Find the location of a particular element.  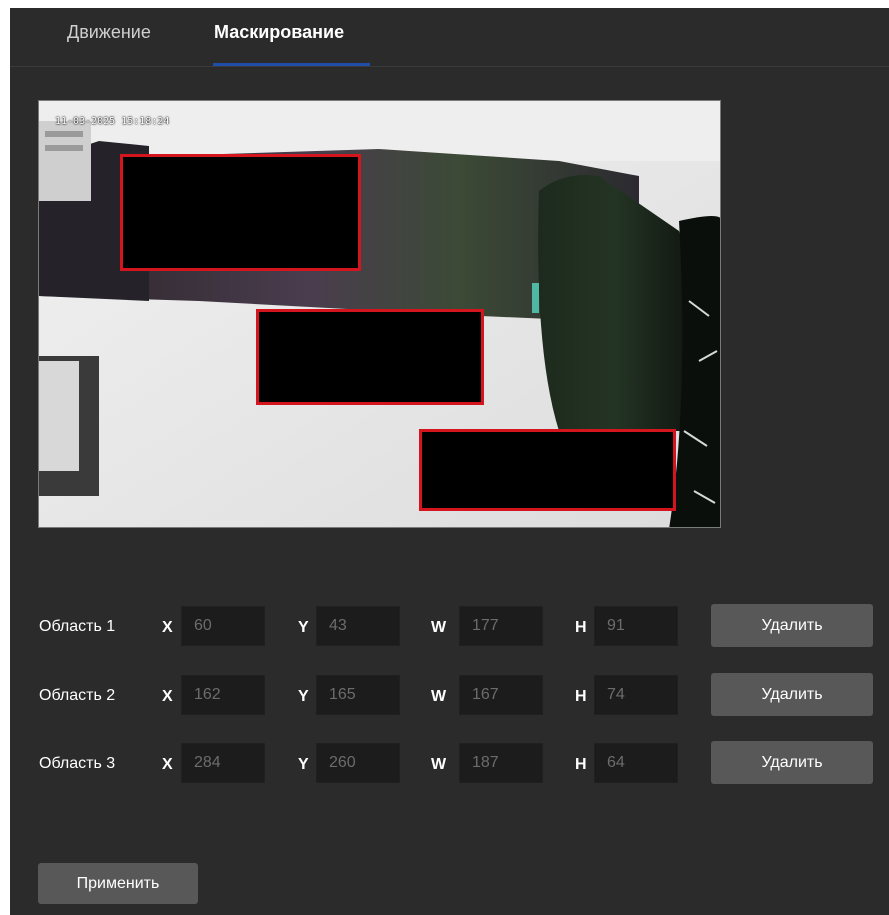

area-2-label: Область 2 is located at coordinates (77, 695).